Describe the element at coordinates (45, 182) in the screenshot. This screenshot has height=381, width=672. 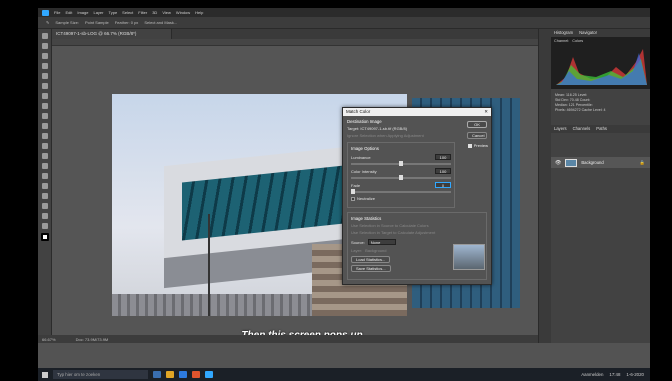
I see `tools-panel` at that location.